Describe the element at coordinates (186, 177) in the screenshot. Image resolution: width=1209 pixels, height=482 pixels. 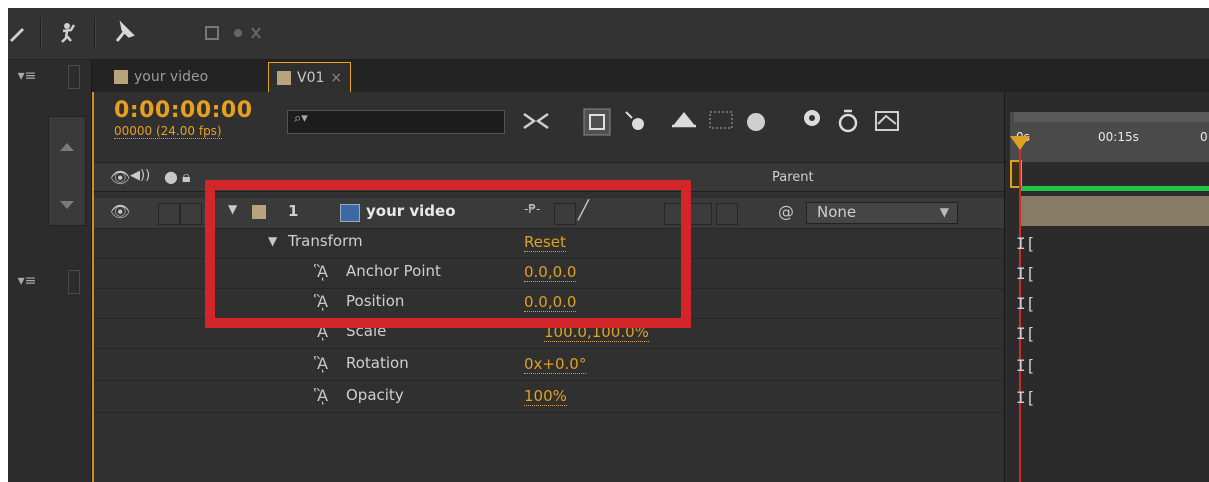
I see `lock-icon: 🔒︎` at that location.